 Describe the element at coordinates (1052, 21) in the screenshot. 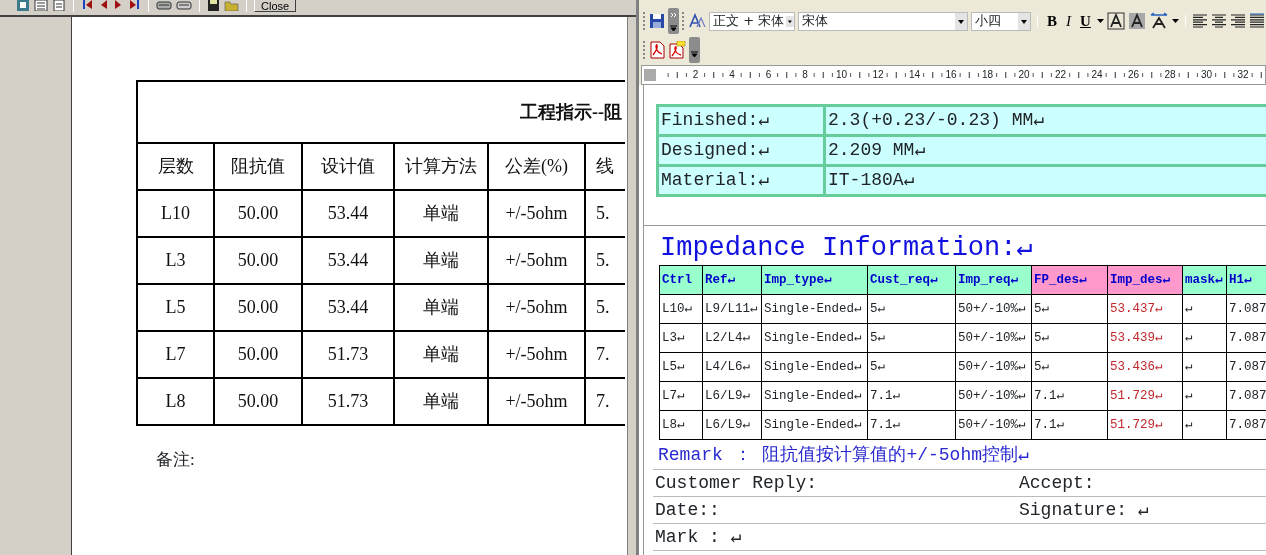

I see `bold-button: B` at that location.